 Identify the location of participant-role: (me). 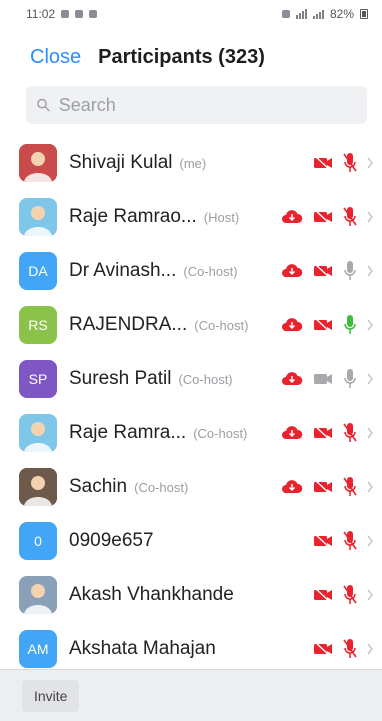
(193, 163).